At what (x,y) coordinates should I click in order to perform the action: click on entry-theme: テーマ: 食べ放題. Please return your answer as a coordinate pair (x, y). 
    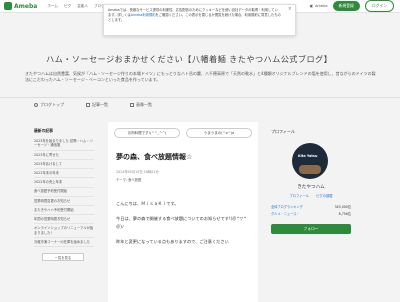
    Looking at the image, I should click on (187, 179).